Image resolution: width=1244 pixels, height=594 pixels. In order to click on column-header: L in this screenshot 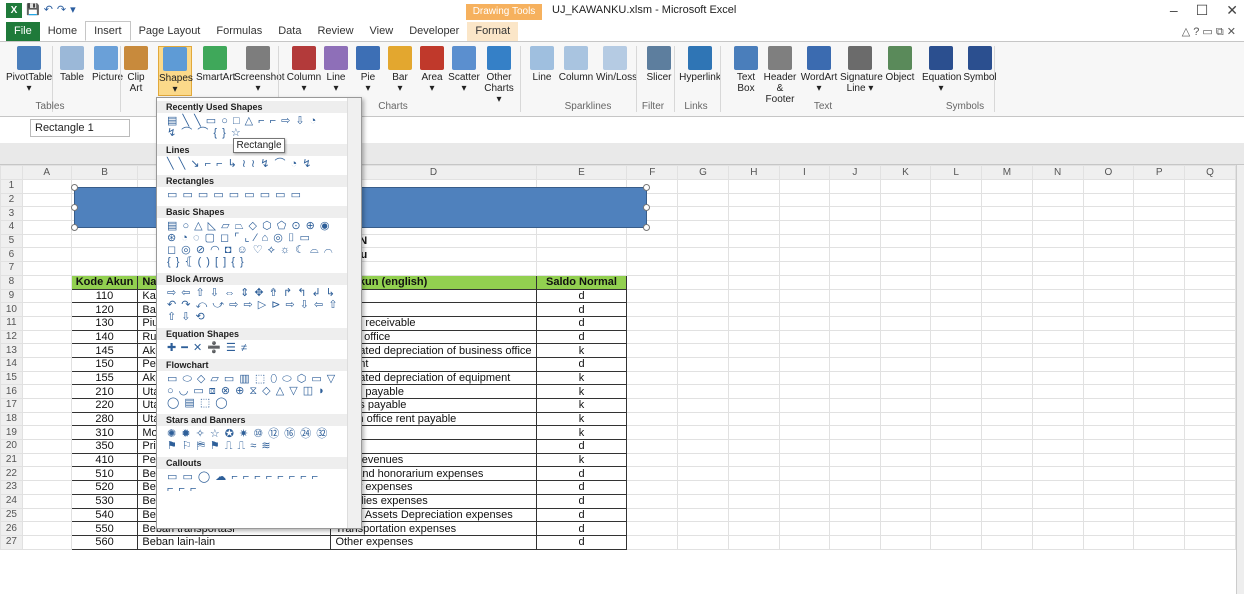, I will do `click(956, 172)`.